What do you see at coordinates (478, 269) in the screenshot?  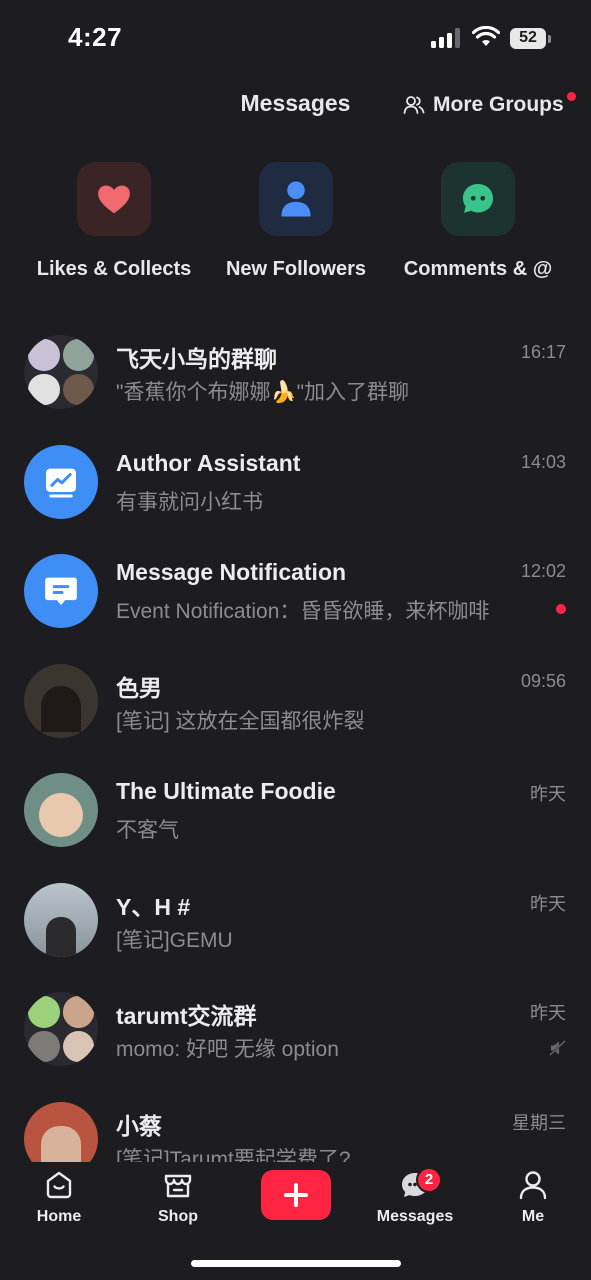 I see `comments-mentions-label: Comments & @` at bounding box center [478, 269].